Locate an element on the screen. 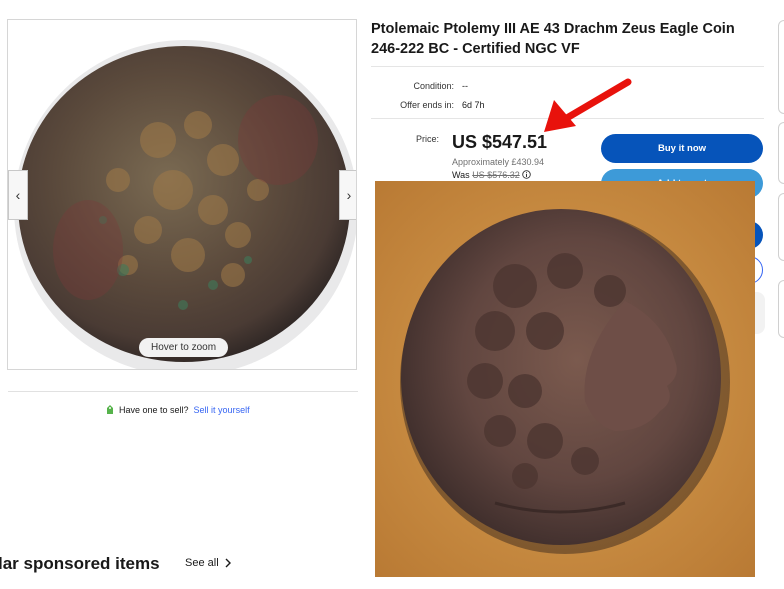  chevron-left-icon: ‹ is located at coordinates (18, 195).